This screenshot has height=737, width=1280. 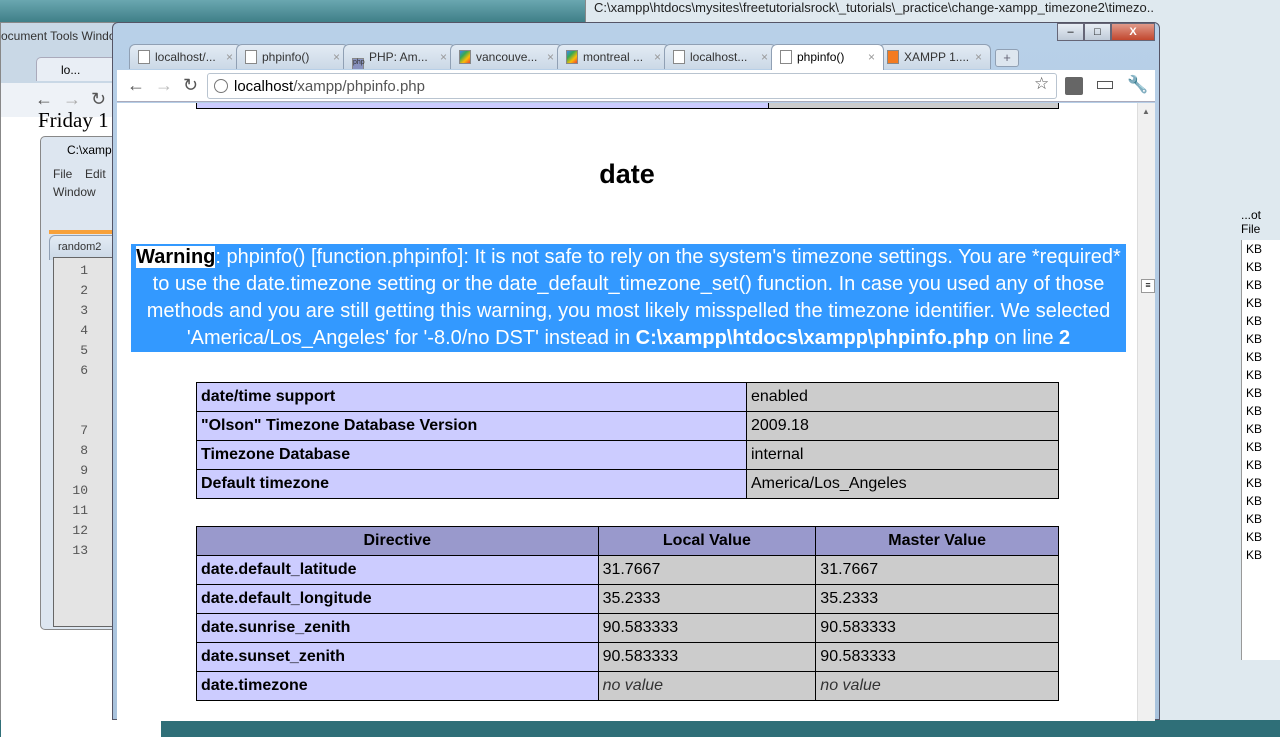 I want to click on tab-label: phpinfo(), so click(x=821, y=57).